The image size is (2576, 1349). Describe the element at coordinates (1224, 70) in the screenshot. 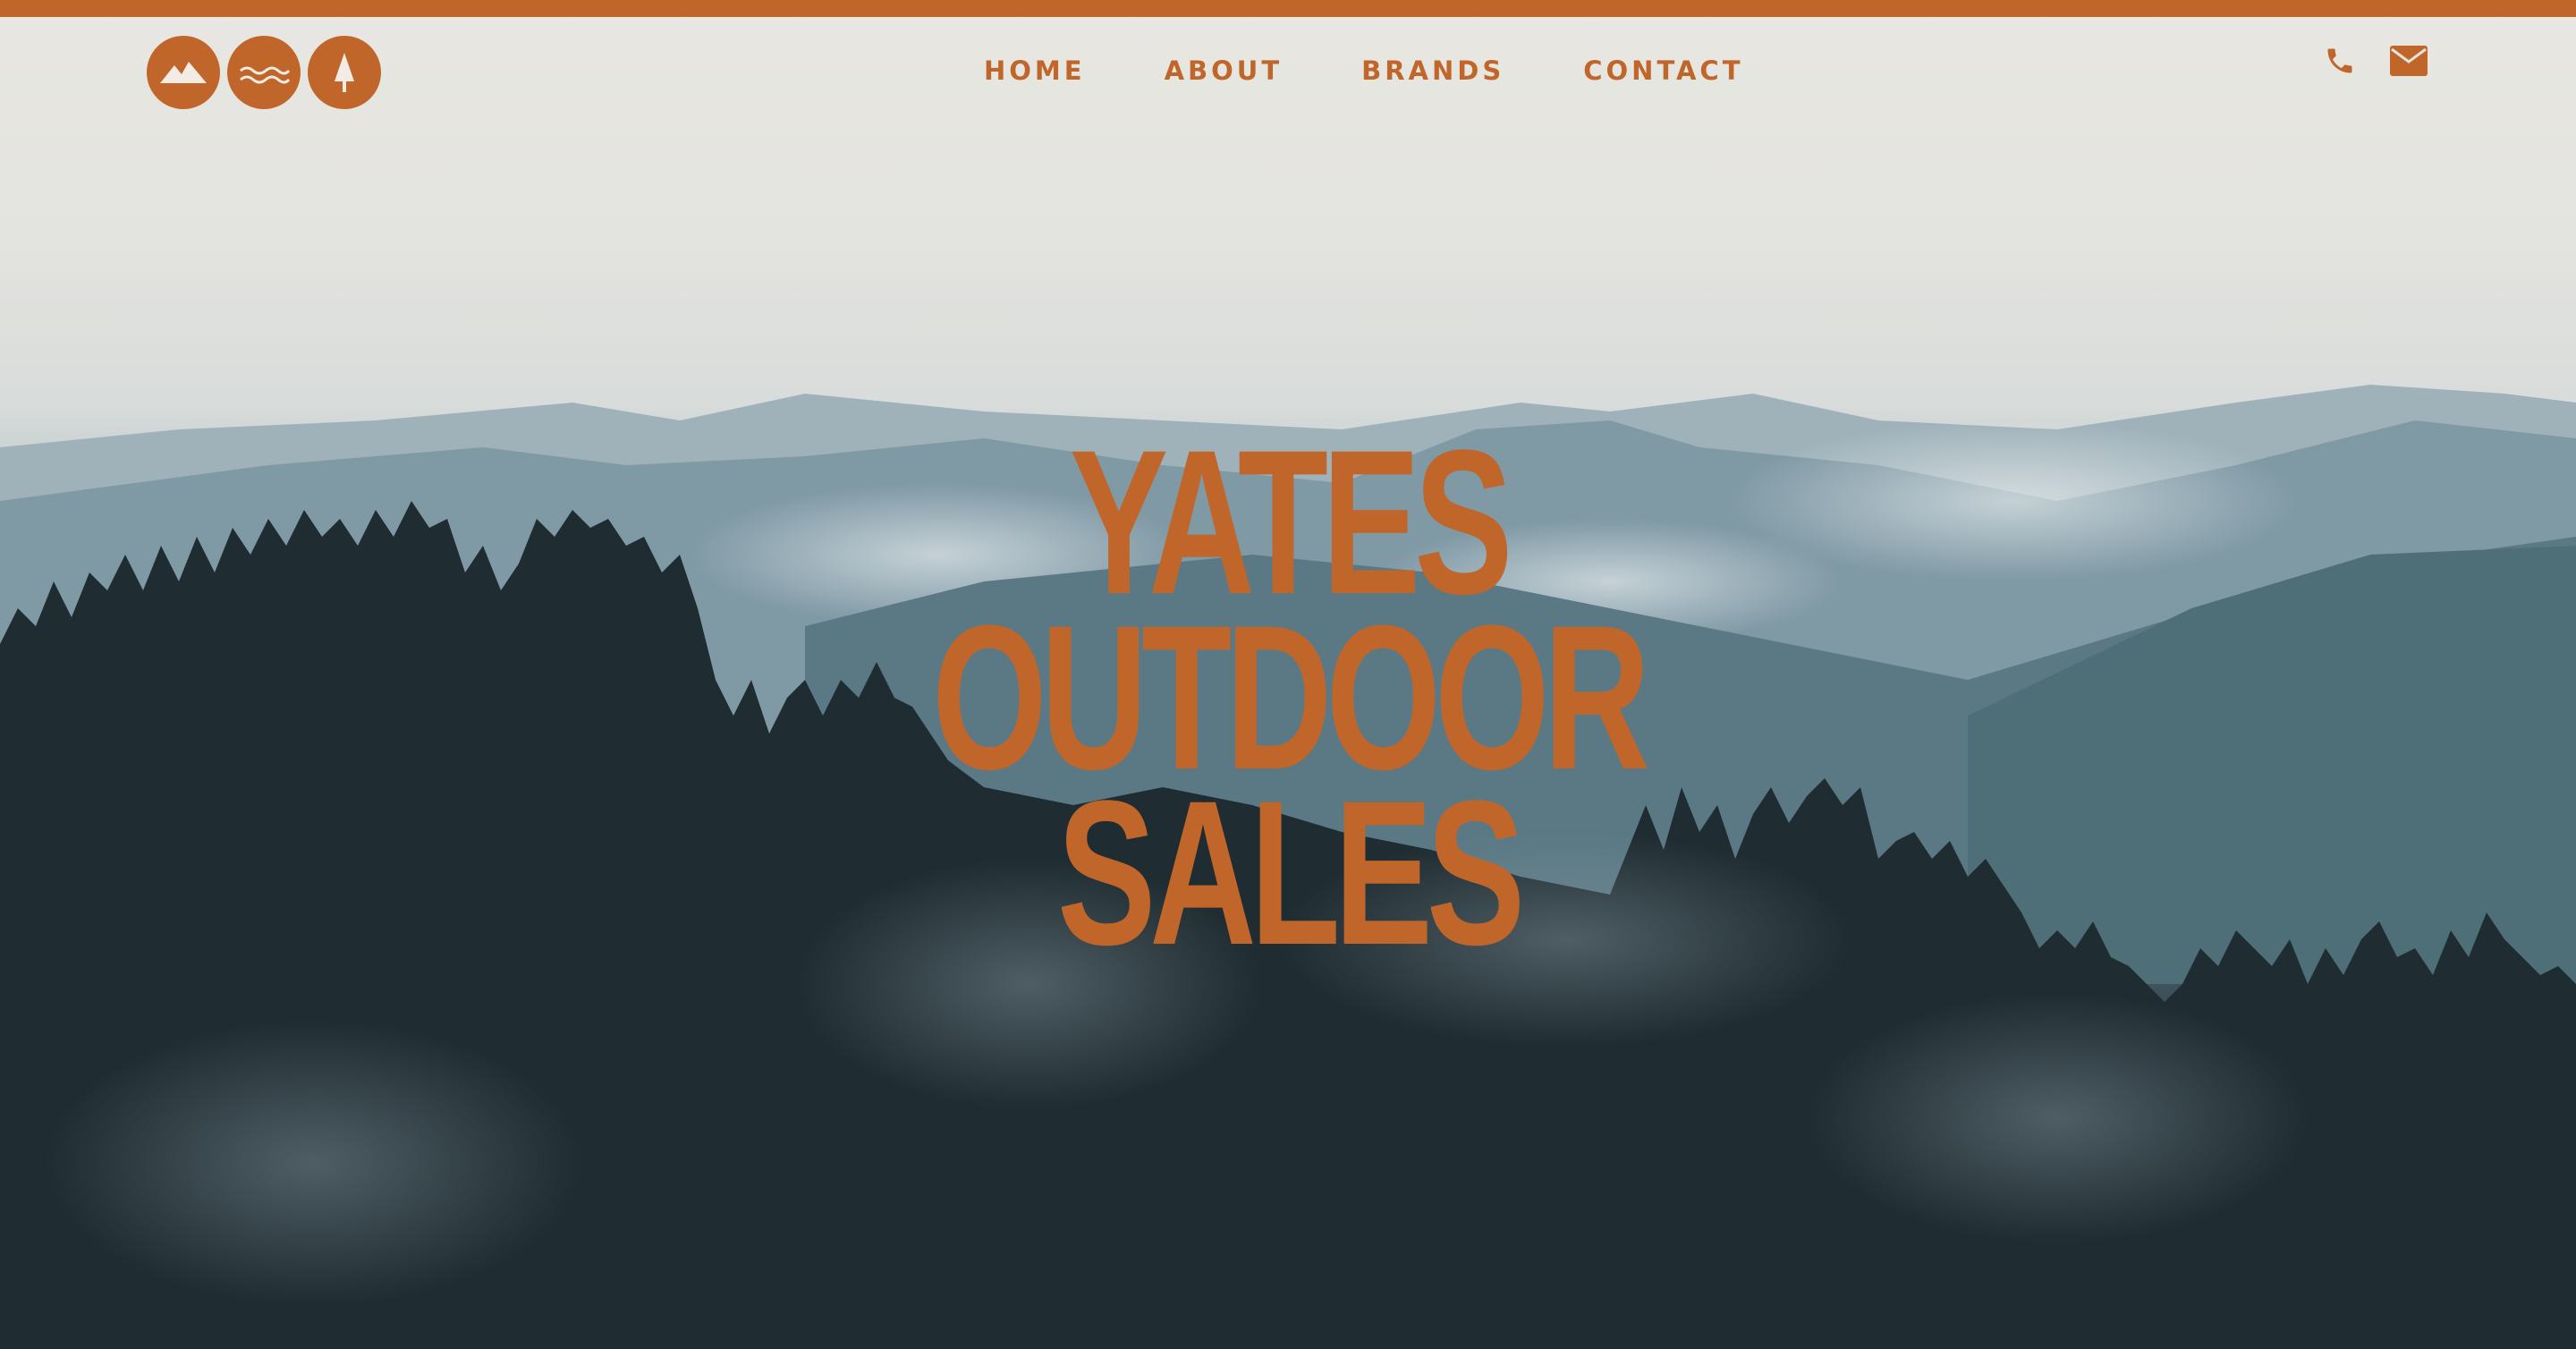

I see `nav-about: ABOUT` at that location.